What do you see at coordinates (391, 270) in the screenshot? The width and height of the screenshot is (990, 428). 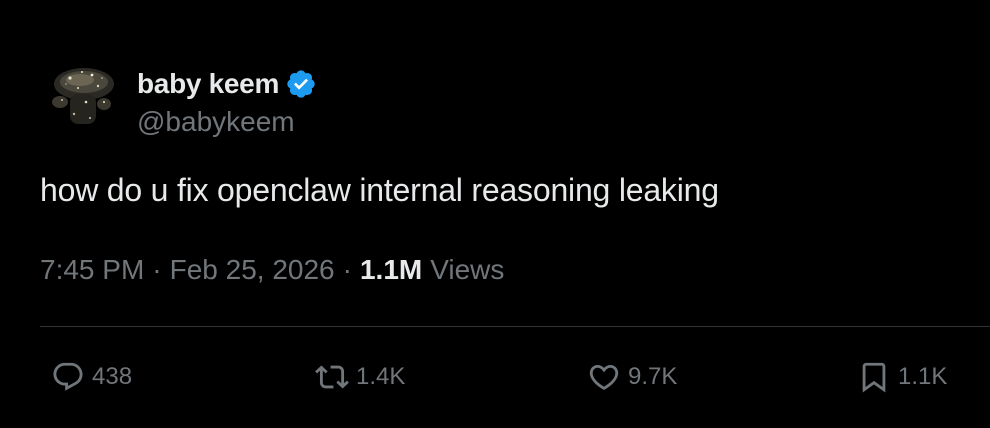 I see `views-count: 1.1M` at bounding box center [391, 270].